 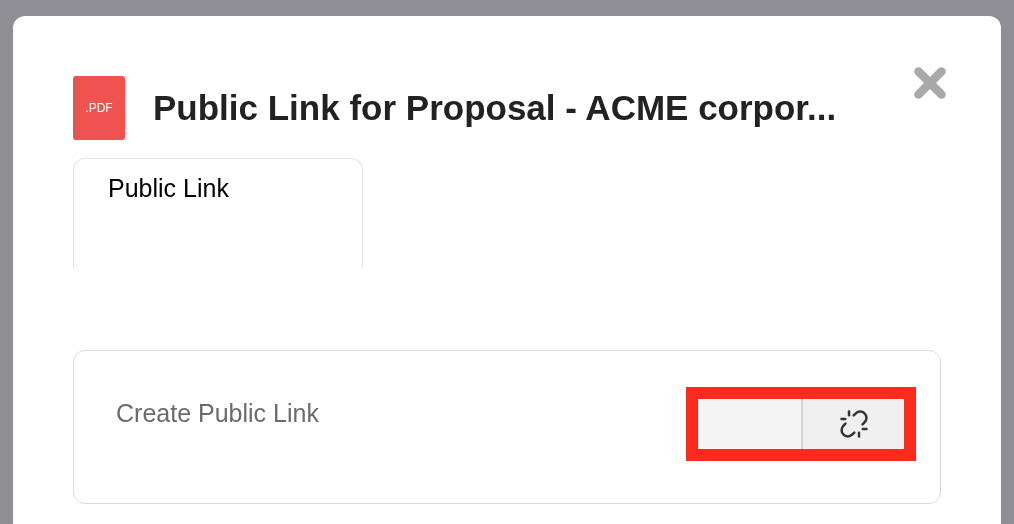 I want to click on tab: Public Link, so click(x=218, y=213).